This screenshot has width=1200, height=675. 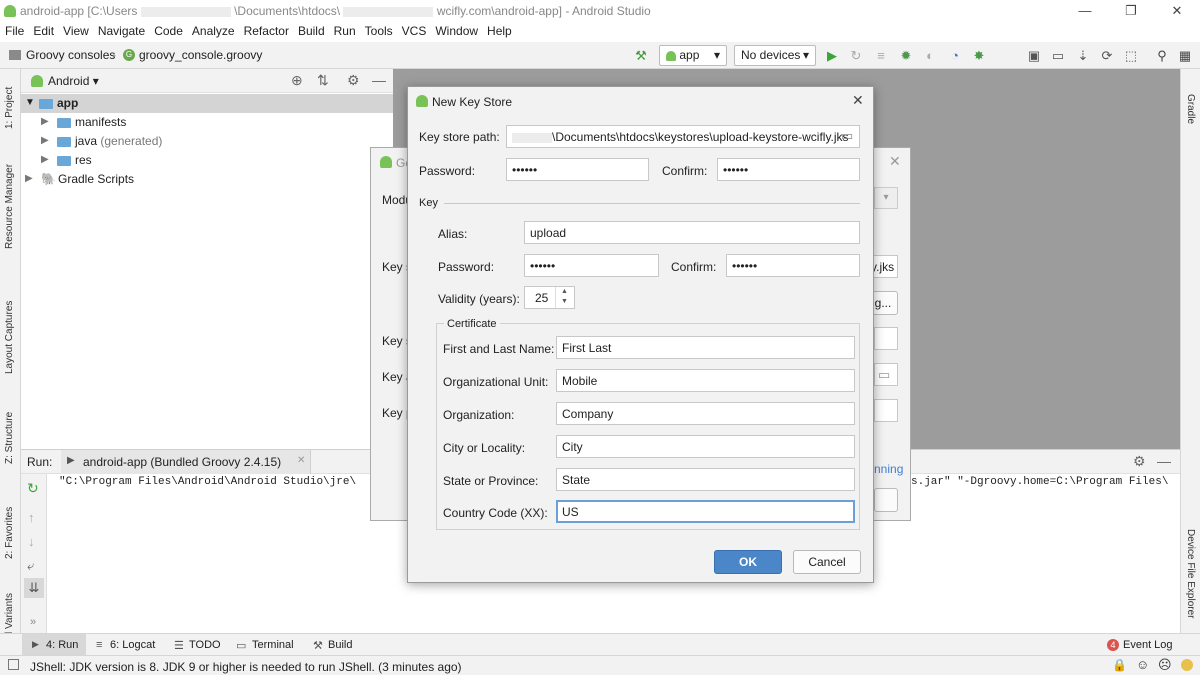 I want to click on menu-build: Build, so click(x=311, y=30).